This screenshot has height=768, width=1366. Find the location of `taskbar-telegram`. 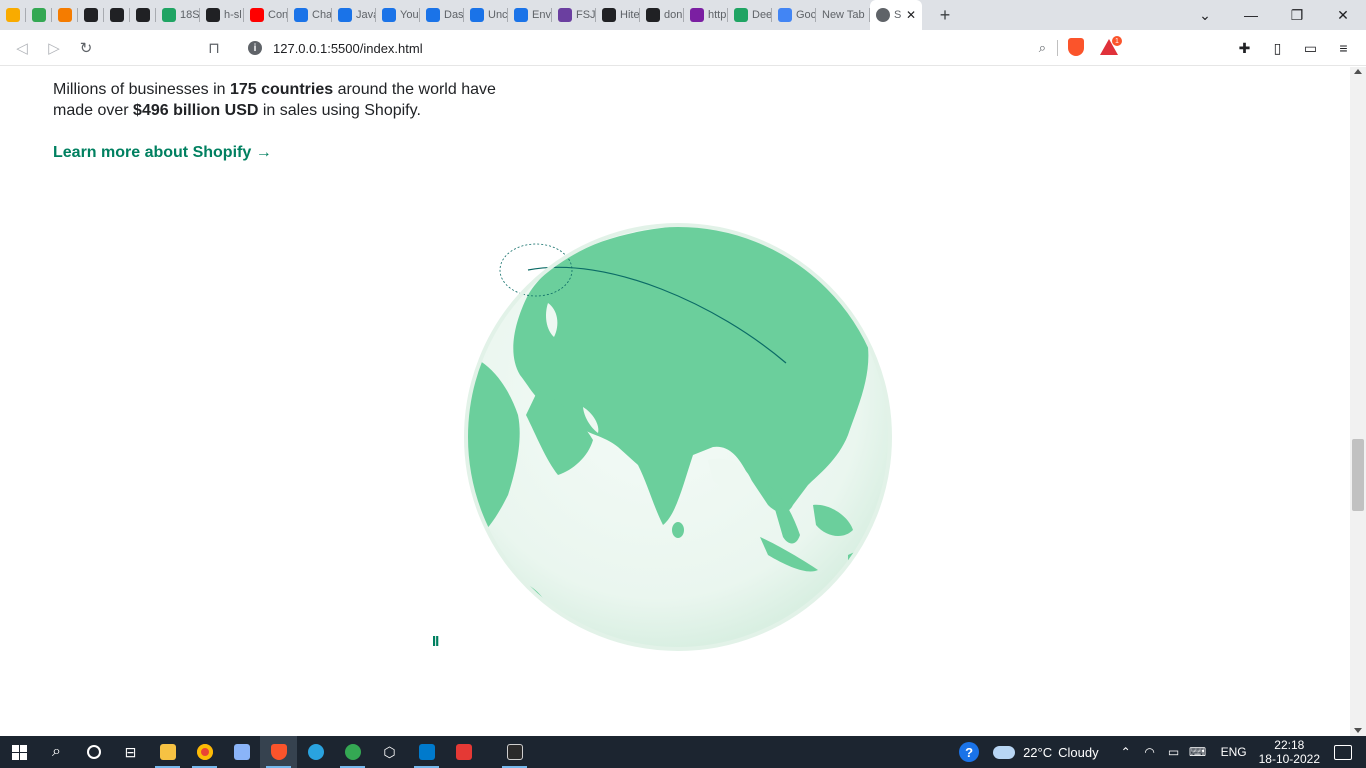

taskbar-telegram is located at coordinates (315, 752).